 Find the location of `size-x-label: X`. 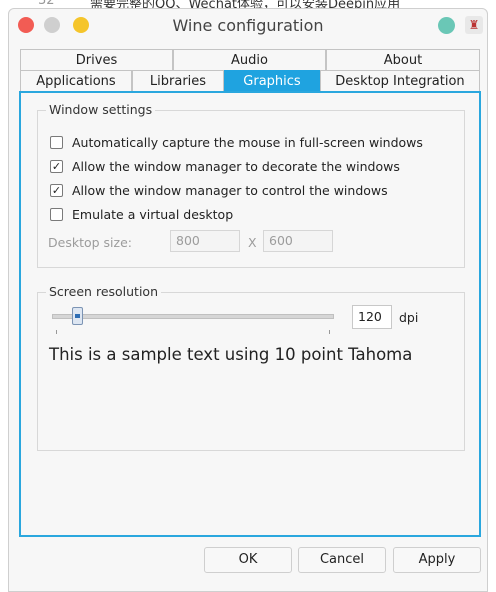

size-x-label: X is located at coordinates (252, 242).